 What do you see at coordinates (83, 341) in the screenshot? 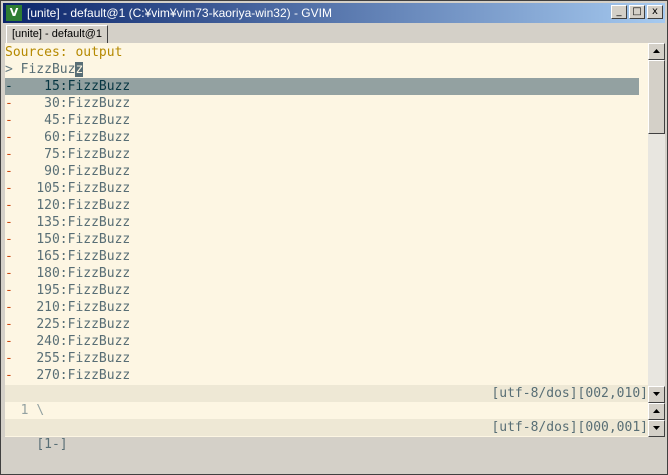
I see `candidate-text: 240:FizzBuzz` at bounding box center [83, 341].